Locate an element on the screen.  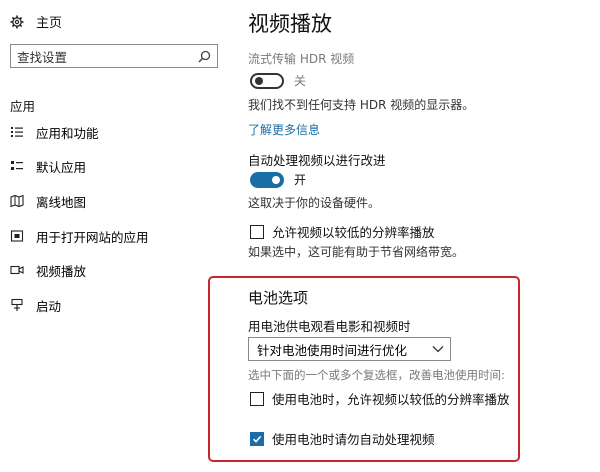
video-playback-icon is located at coordinates (17, 270).